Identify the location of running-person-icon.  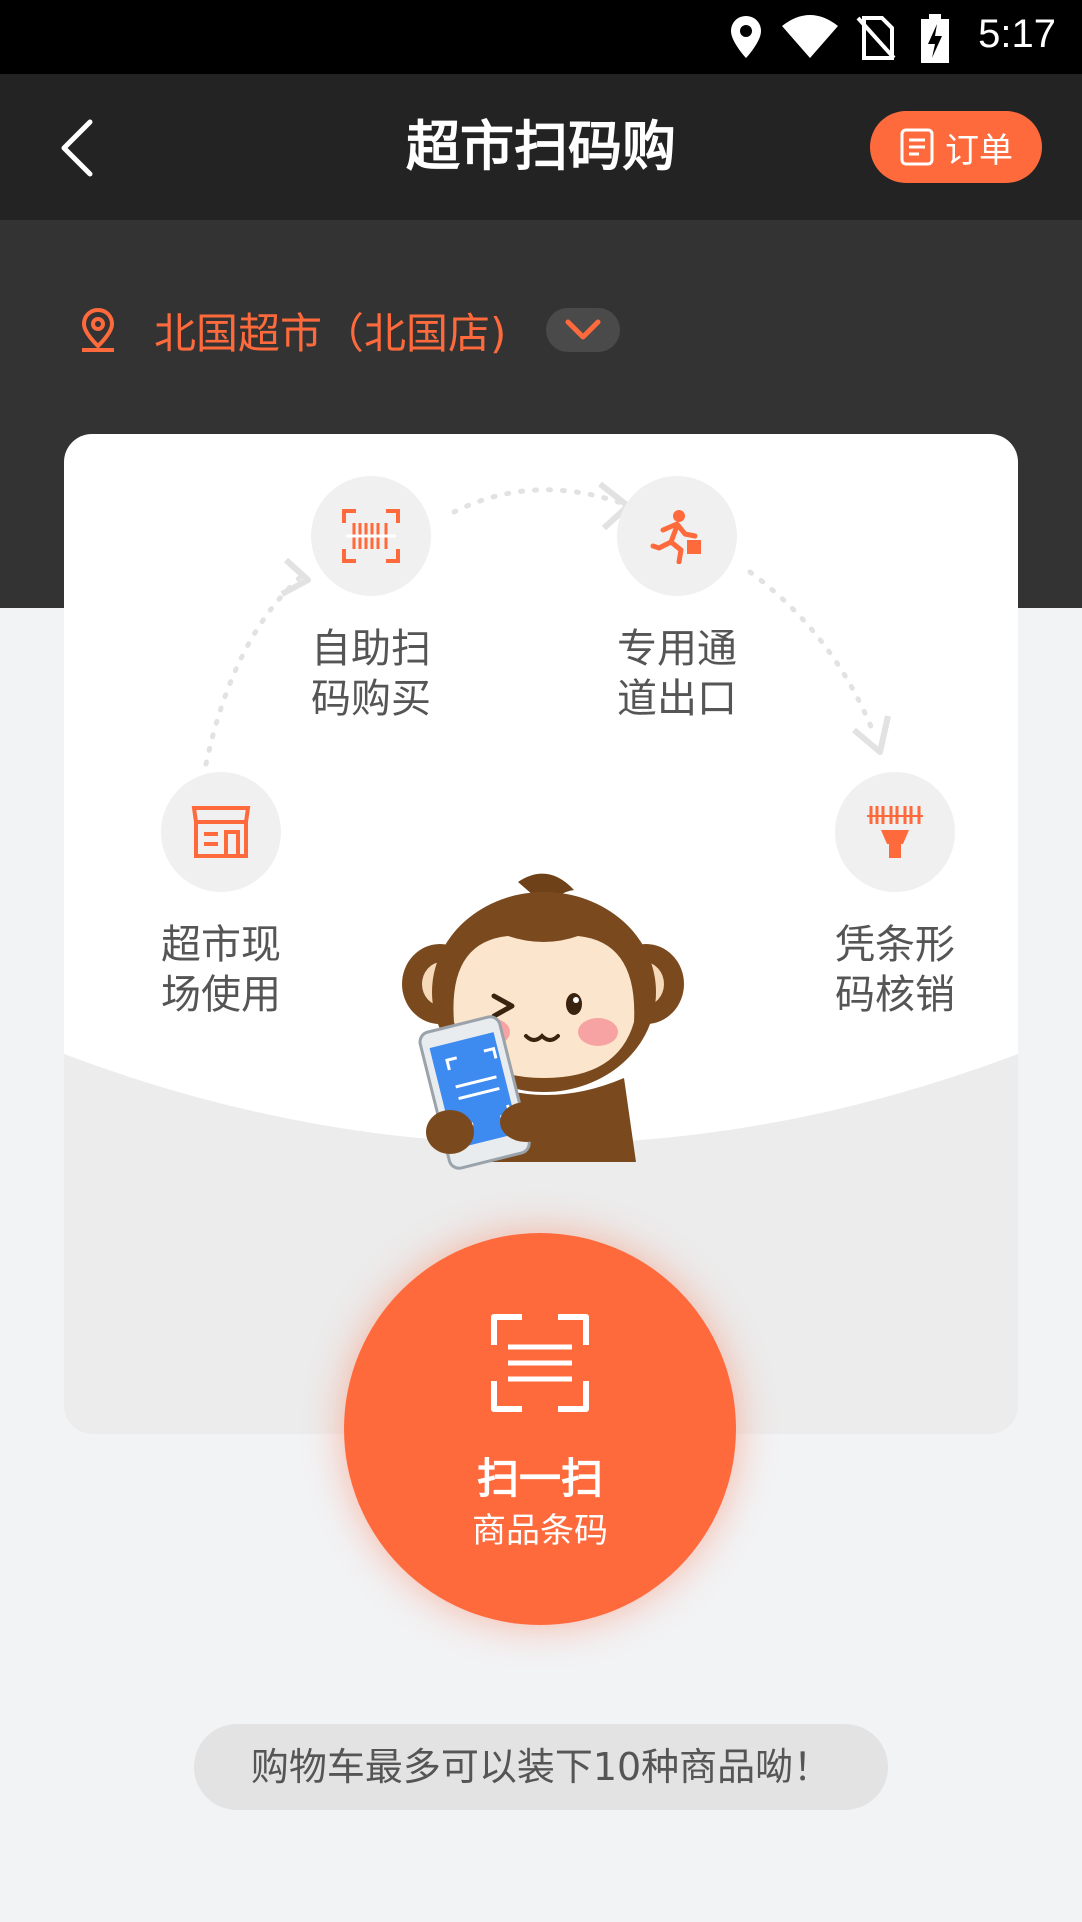
(675, 537).